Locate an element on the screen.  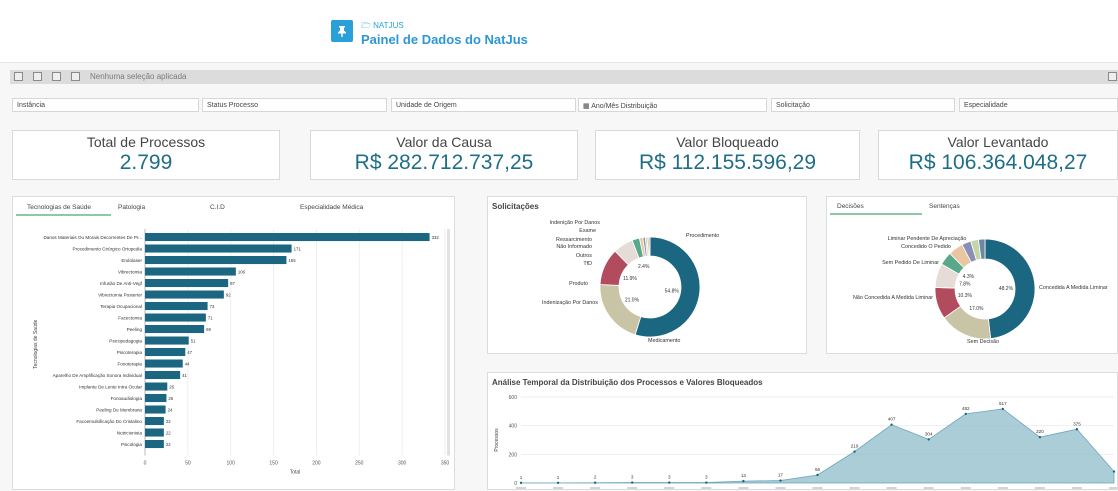
point-value-label: 517 is located at coordinates (1003, 403).